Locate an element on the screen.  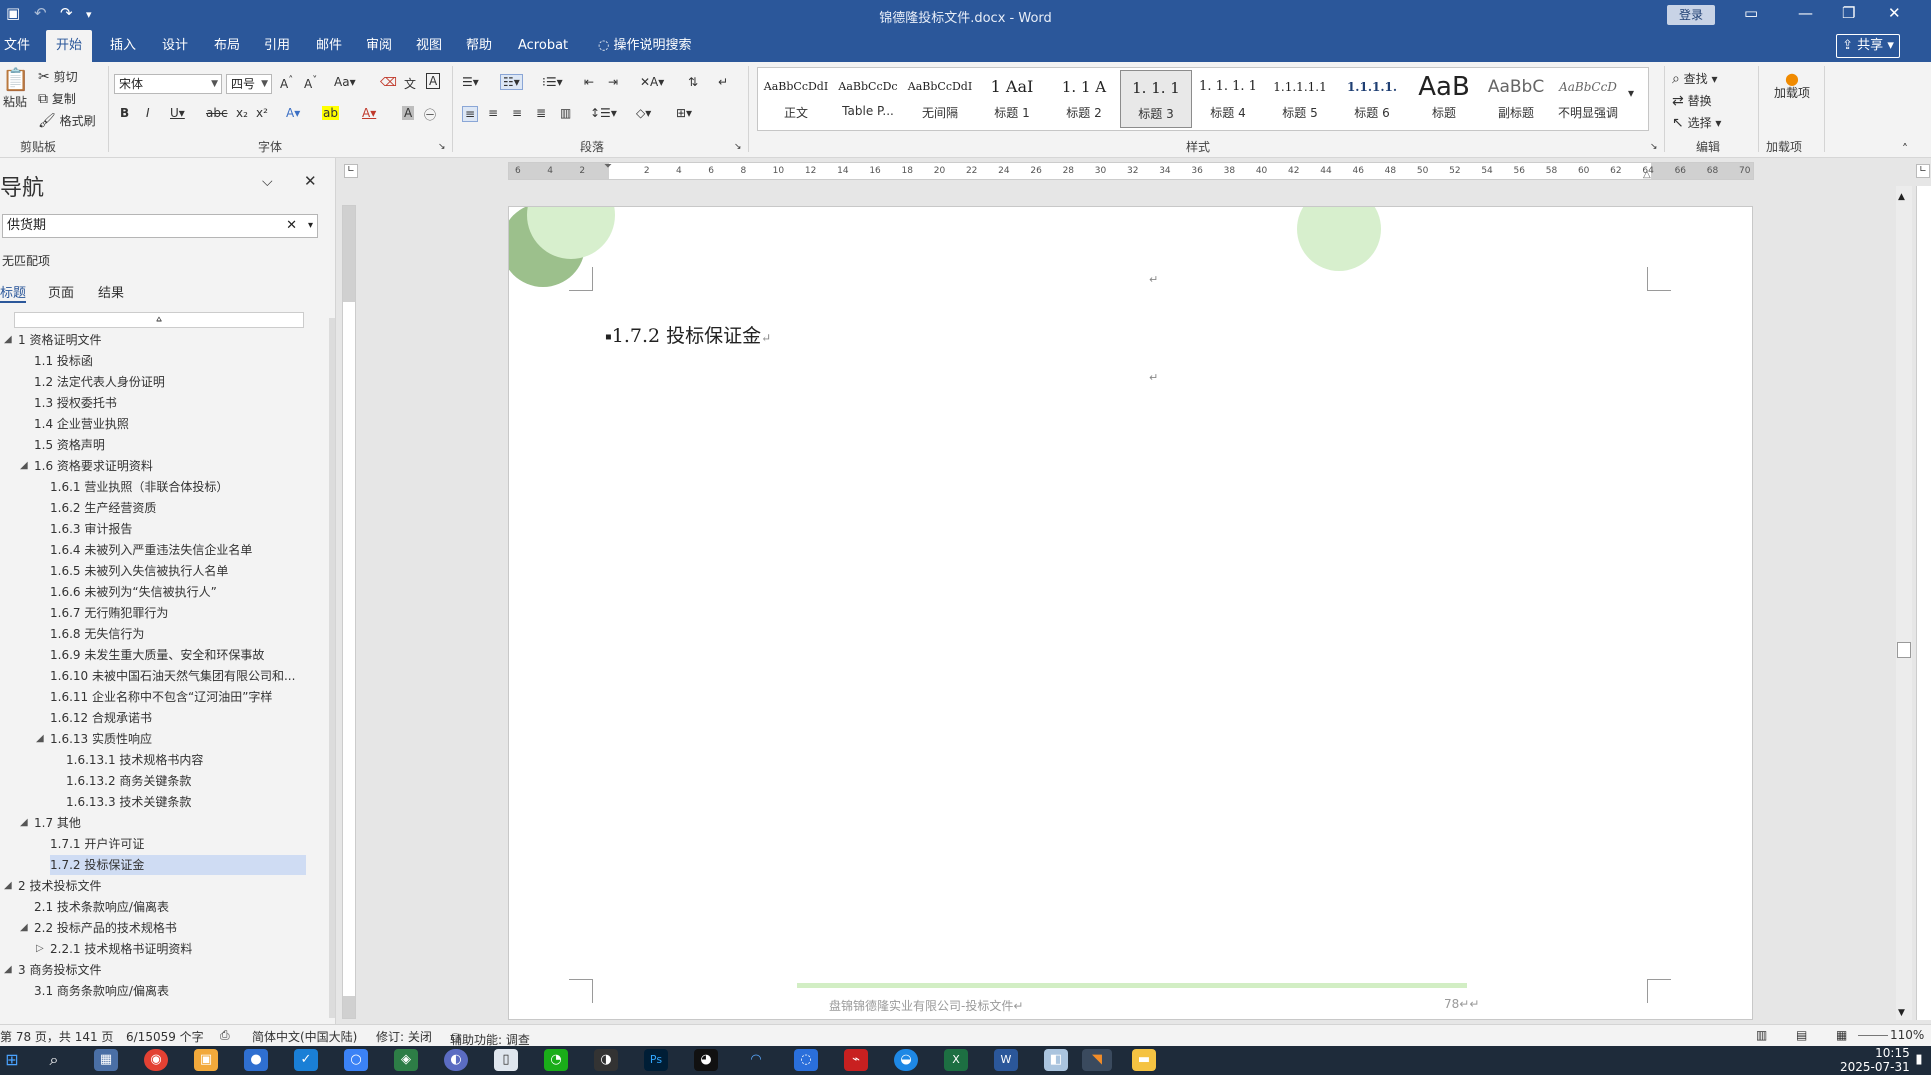
nav-options-icon: ⌵ is located at coordinates (267, 182).